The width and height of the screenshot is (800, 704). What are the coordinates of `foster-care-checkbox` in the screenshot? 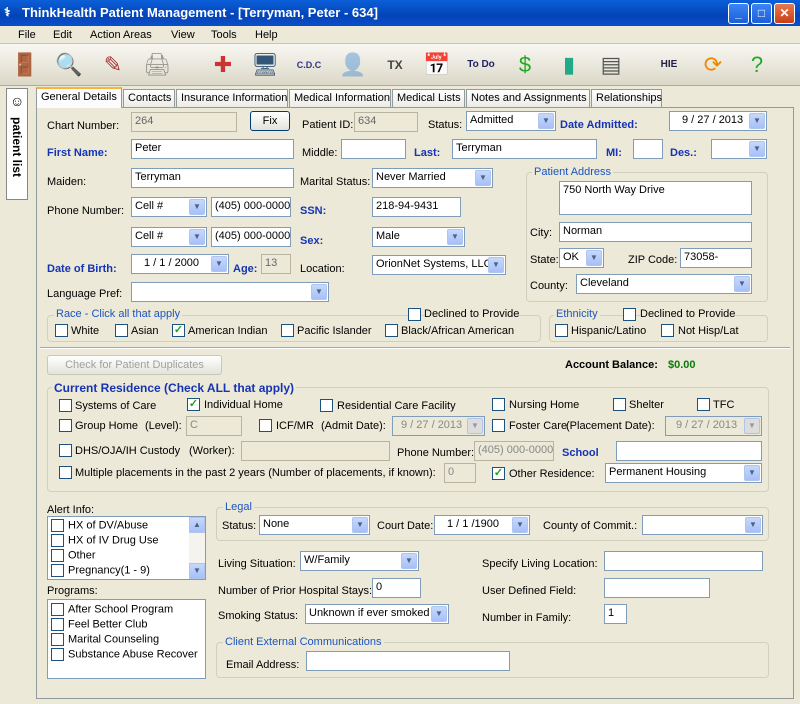 It's located at (498, 425).